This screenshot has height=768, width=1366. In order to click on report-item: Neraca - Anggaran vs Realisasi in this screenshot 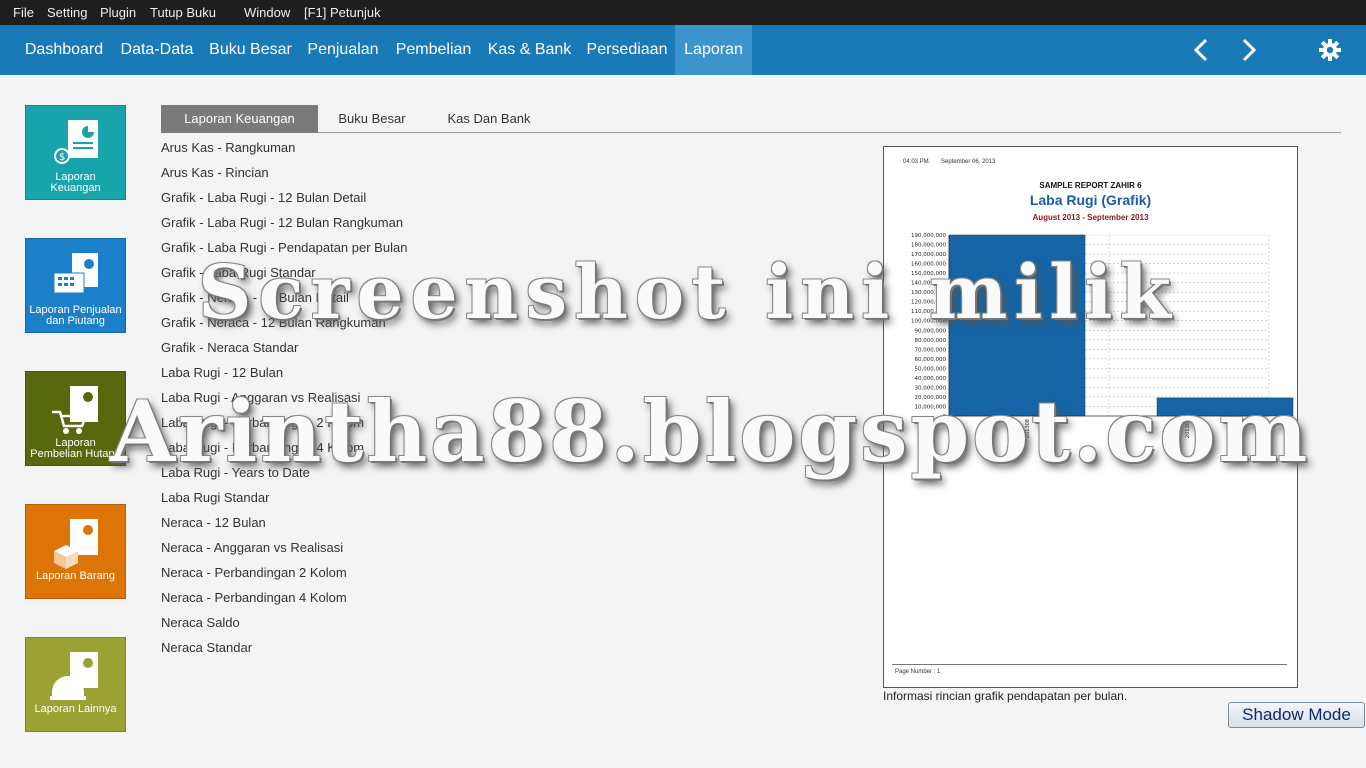, I will do `click(311, 550)`.